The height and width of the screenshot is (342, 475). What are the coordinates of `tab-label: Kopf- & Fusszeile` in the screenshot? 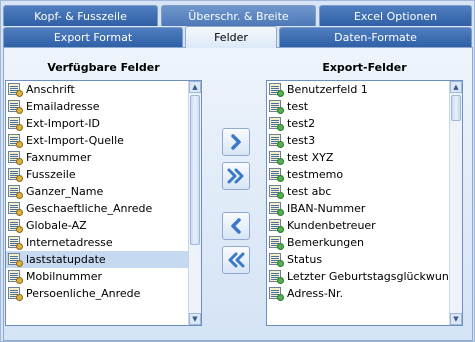 It's located at (80, 16).